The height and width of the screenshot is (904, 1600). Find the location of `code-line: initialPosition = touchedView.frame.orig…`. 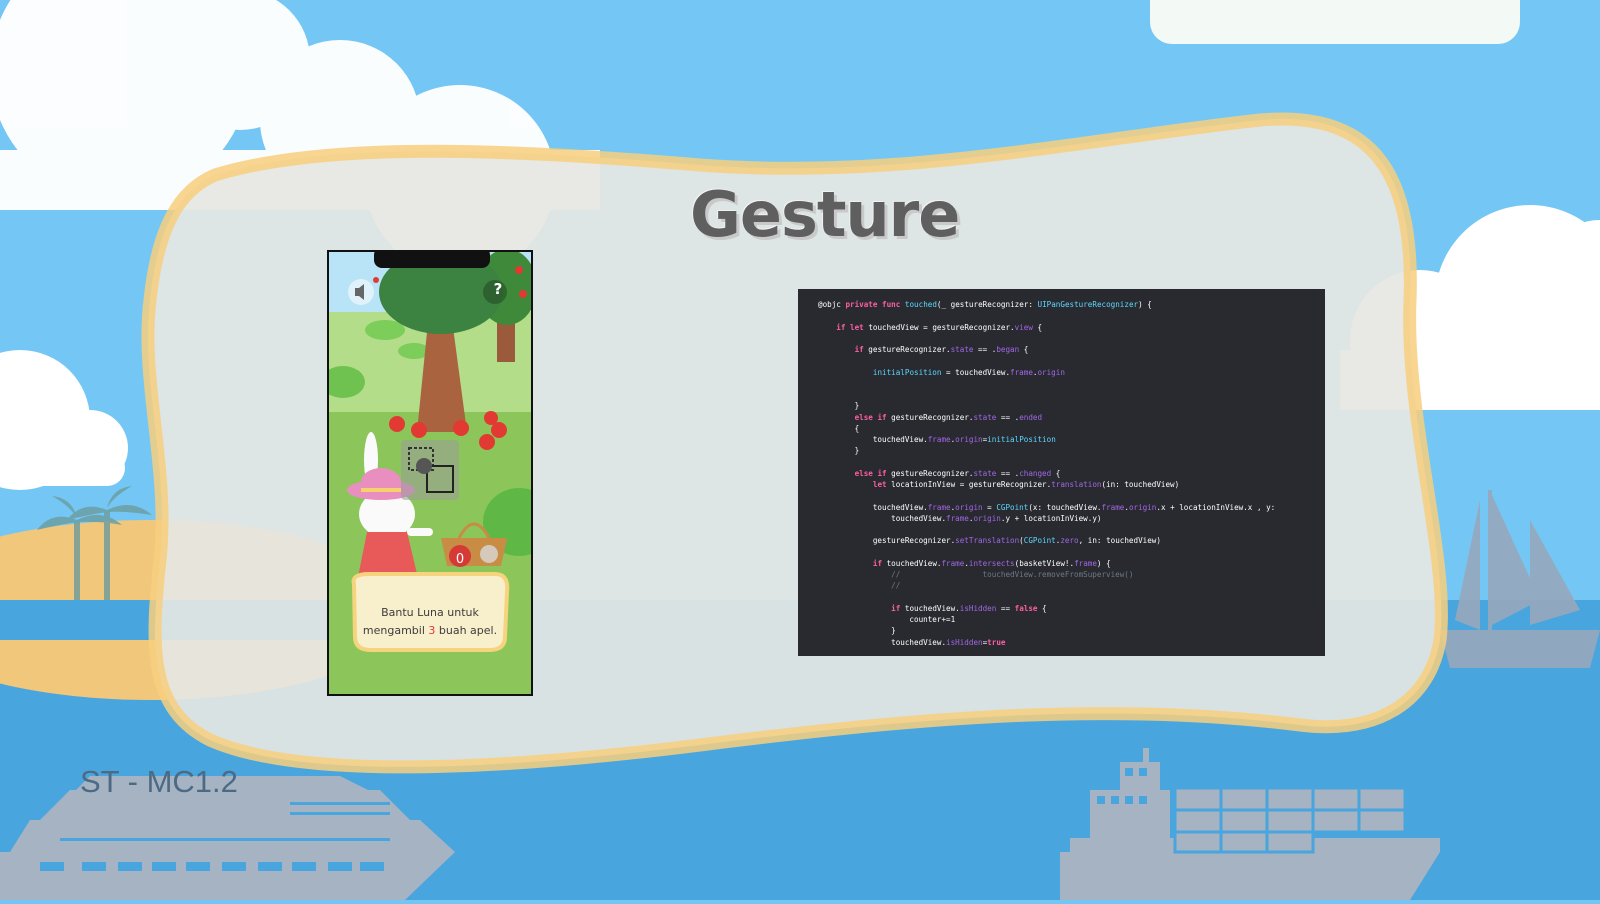

code-line: initialPosition = touchedView.frame.orig… is located at coordinates (968, 372).